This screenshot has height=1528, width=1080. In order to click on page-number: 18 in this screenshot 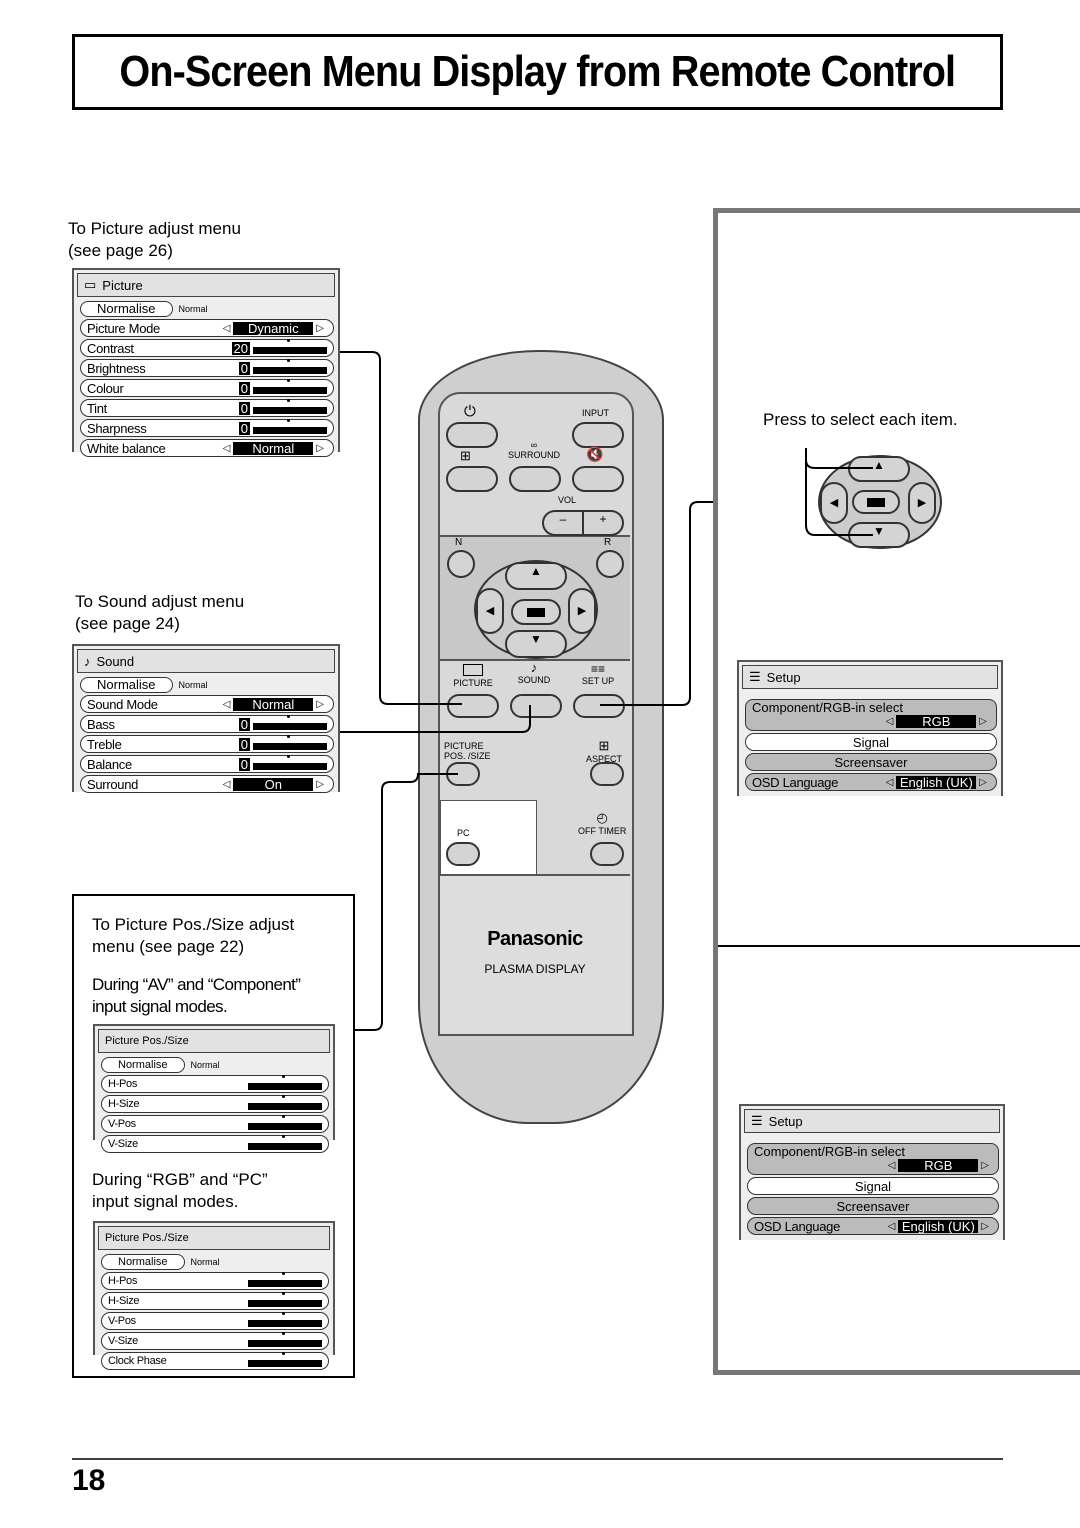, I will do `click(89, 1480)`.